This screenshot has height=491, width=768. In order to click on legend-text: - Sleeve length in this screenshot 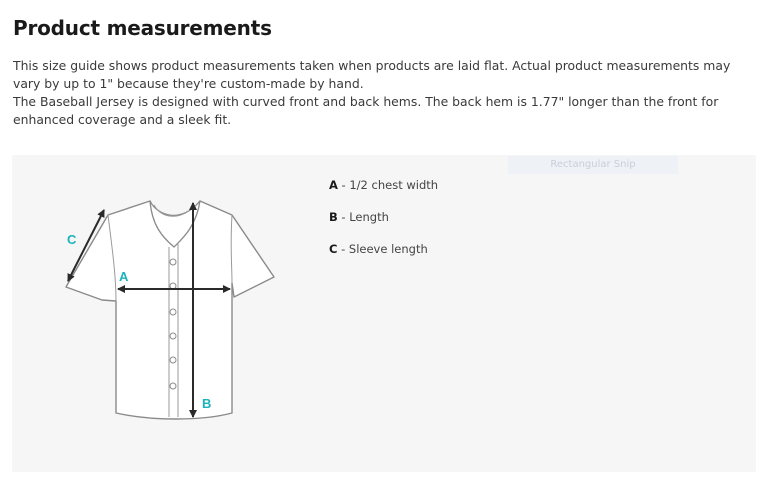, I will do `click(382, 249)`.